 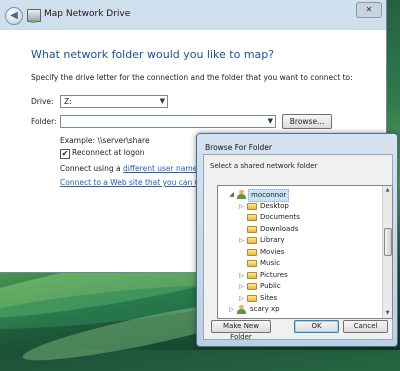 I want to click on scroll-up-icon: ▲, so click(x=387, y=190).